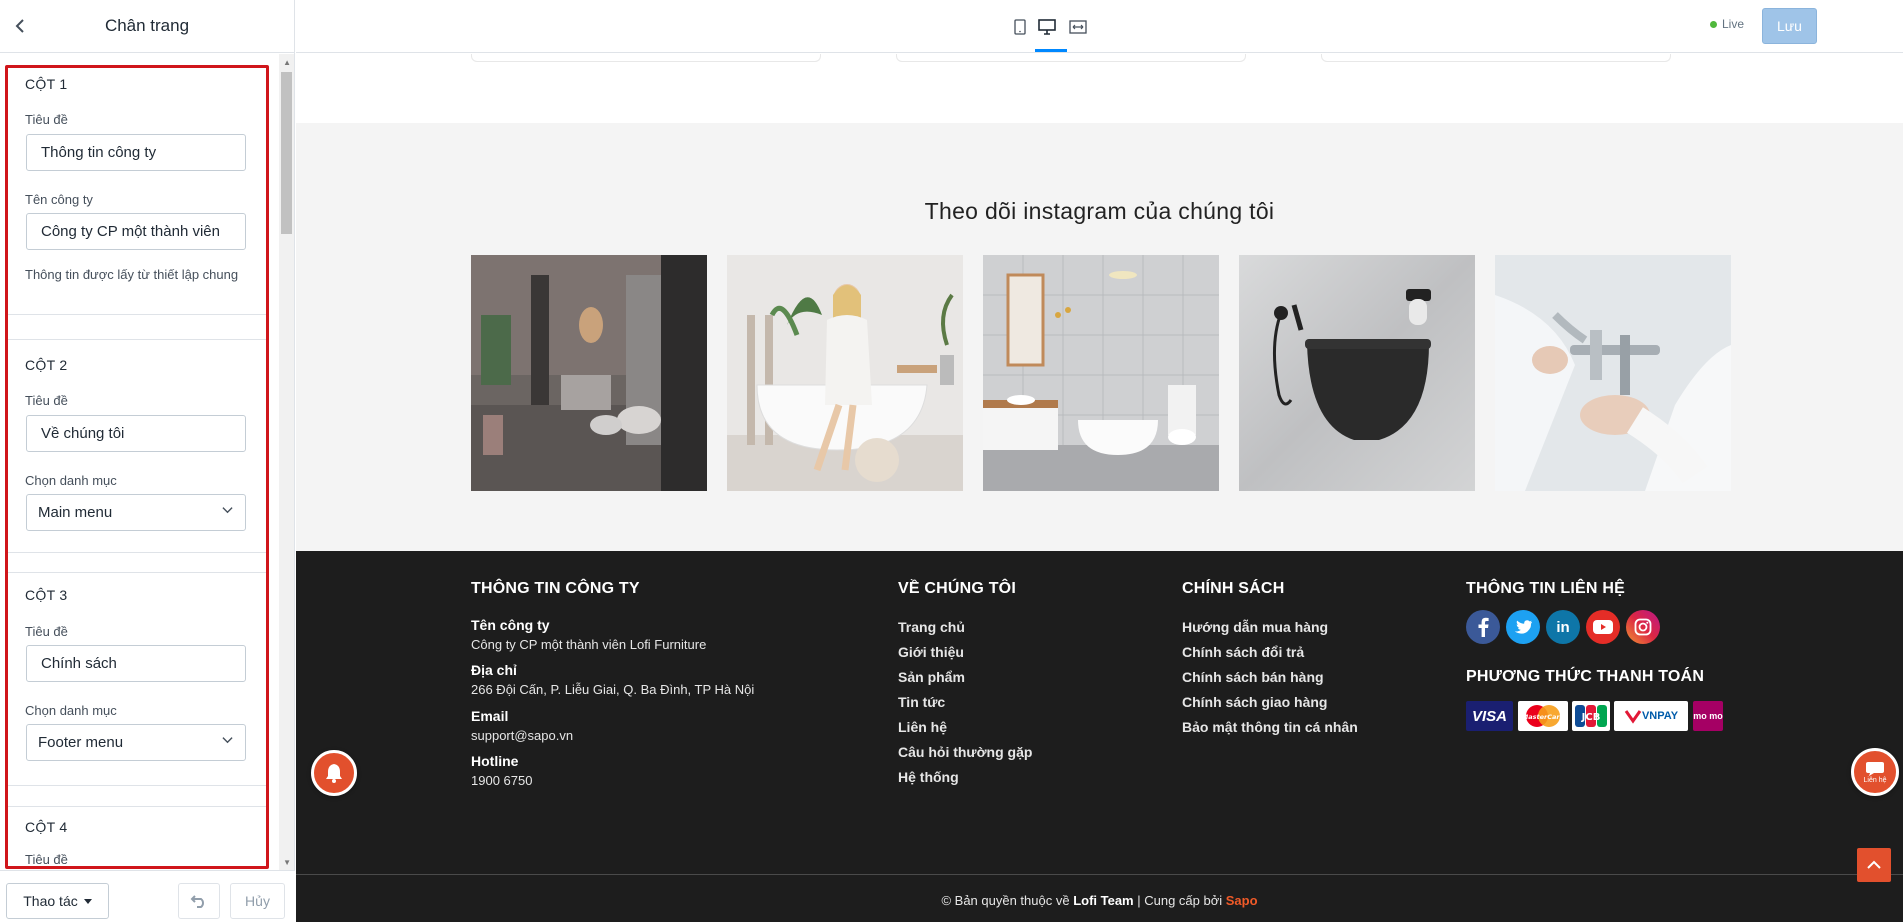  I want to click on footer-contact-heading: THÔNG TIN LIÊN HỆ, so click(1545, 588).